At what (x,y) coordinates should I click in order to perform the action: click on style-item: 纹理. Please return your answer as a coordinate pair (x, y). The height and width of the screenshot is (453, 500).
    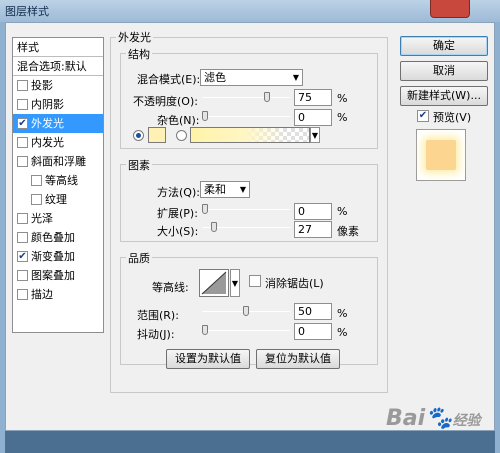
    Looking at the image, I should click on (58, 199).